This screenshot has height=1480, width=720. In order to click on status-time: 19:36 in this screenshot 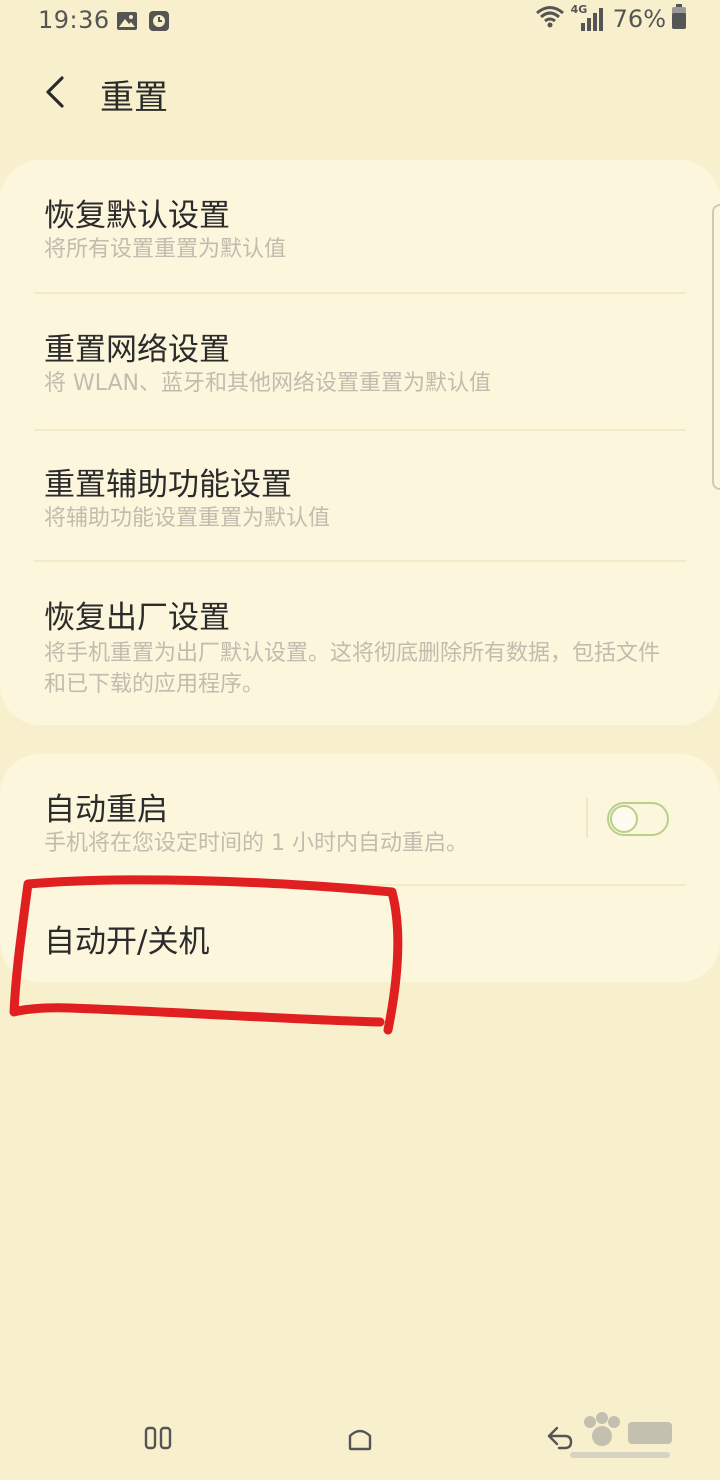, I will do `click(74, 20)`.